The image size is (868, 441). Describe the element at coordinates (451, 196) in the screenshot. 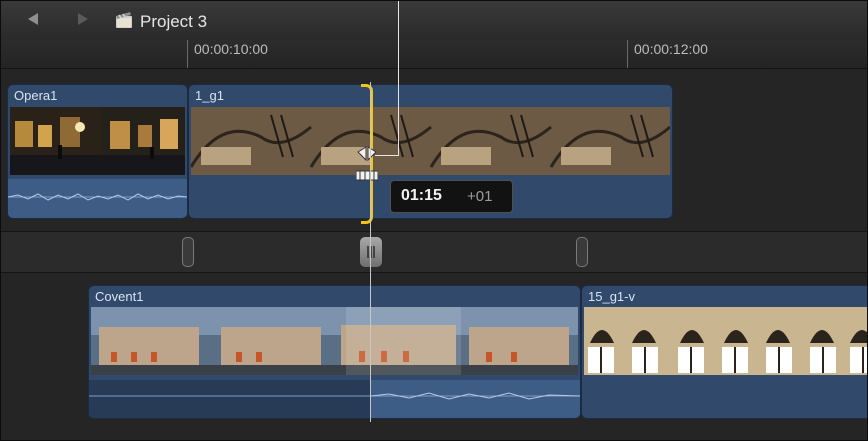

I see `trim-duration-tooltip: 01:15 +01` at that location.